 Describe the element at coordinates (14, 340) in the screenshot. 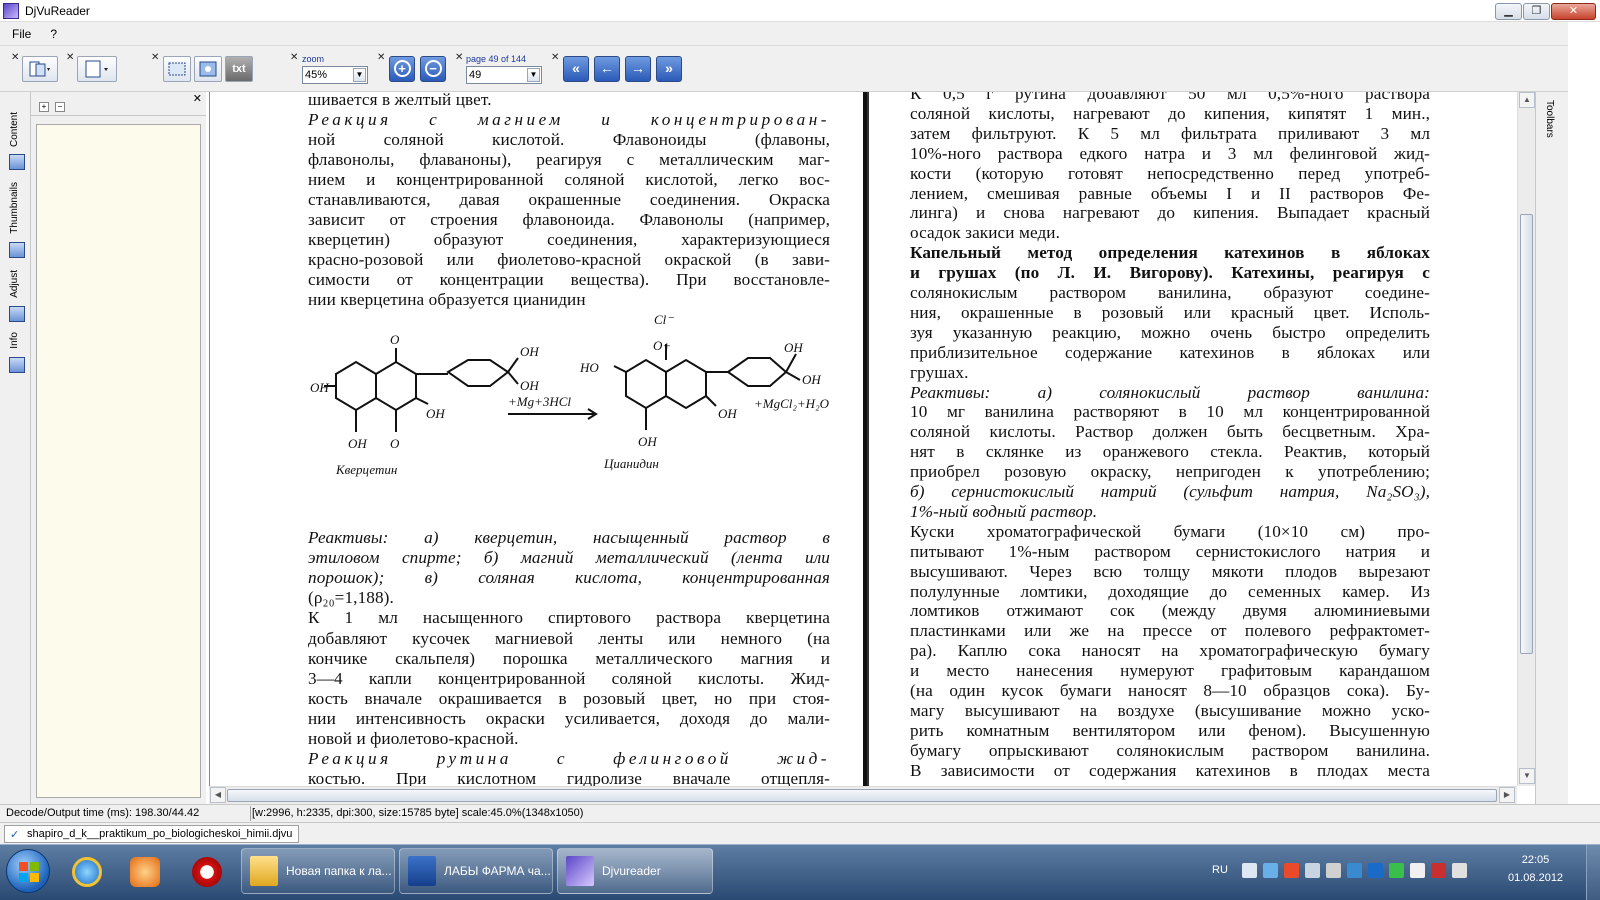

I see `tab-info: Info` at that location.